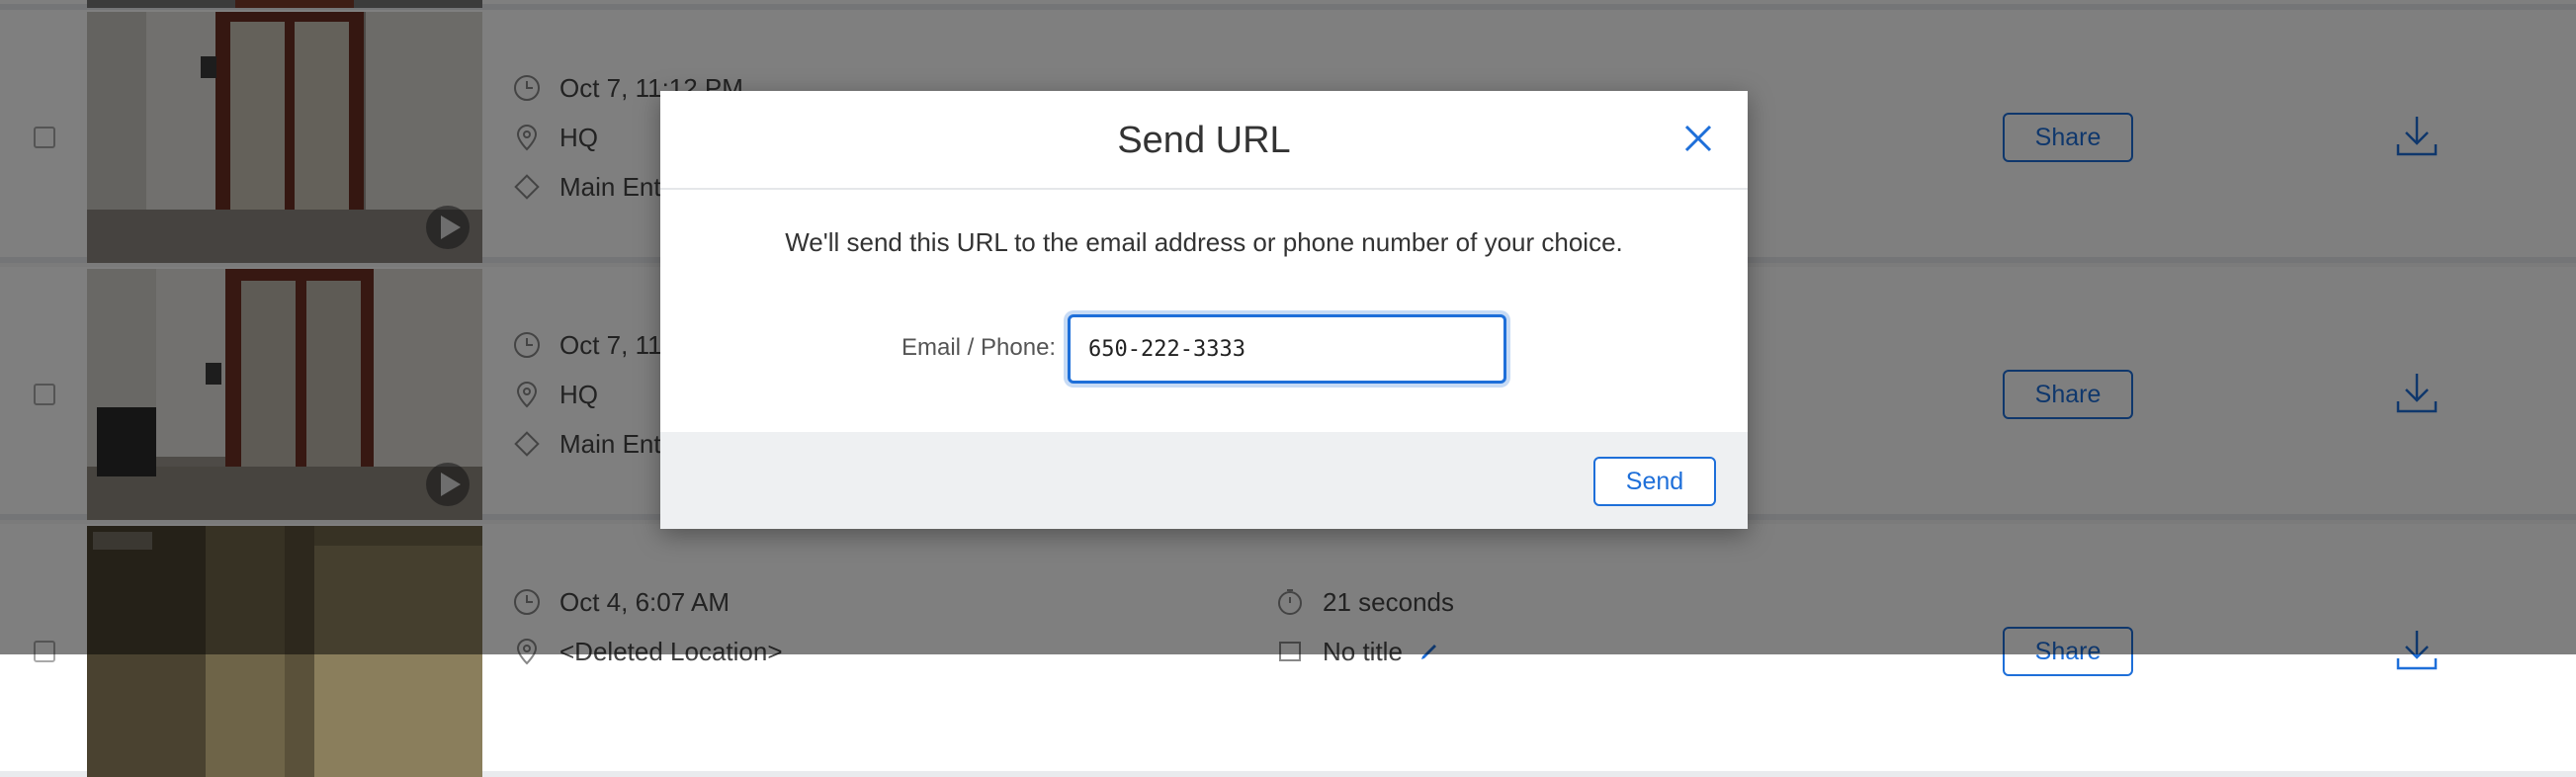  Describe the element at coordinates (1654, 482) in the screenshot. I see `send-button: Send` at that location.